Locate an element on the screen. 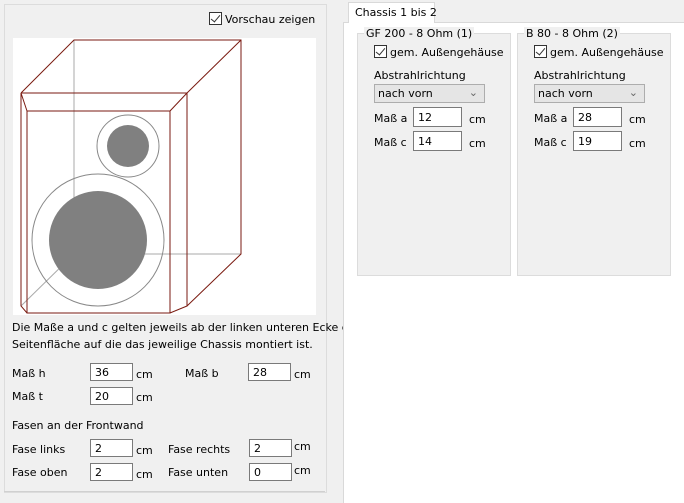 This screenshot has width=684, height=503. show-preview-checkbox is located at coordinates (215, 18).